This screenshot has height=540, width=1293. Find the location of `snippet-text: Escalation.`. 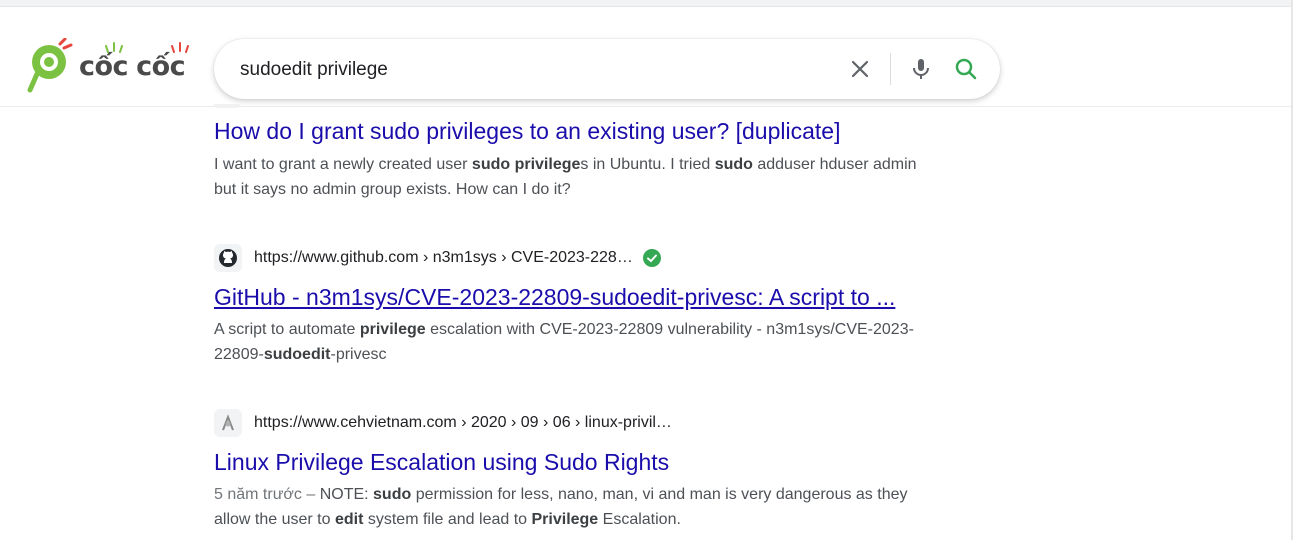

snippet-text: Escalation. is located at coordinates (639, 519).